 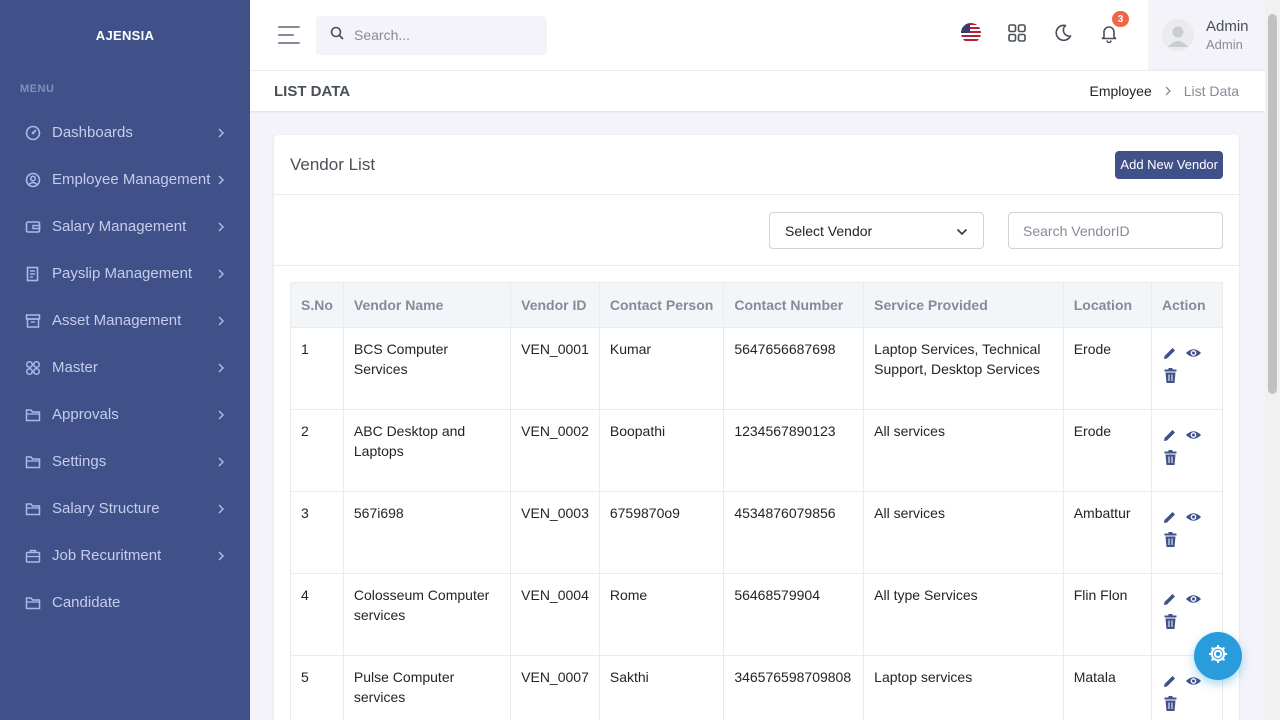 I want to click on user-menu: Admin Admin, so click(x=1206, y=35).